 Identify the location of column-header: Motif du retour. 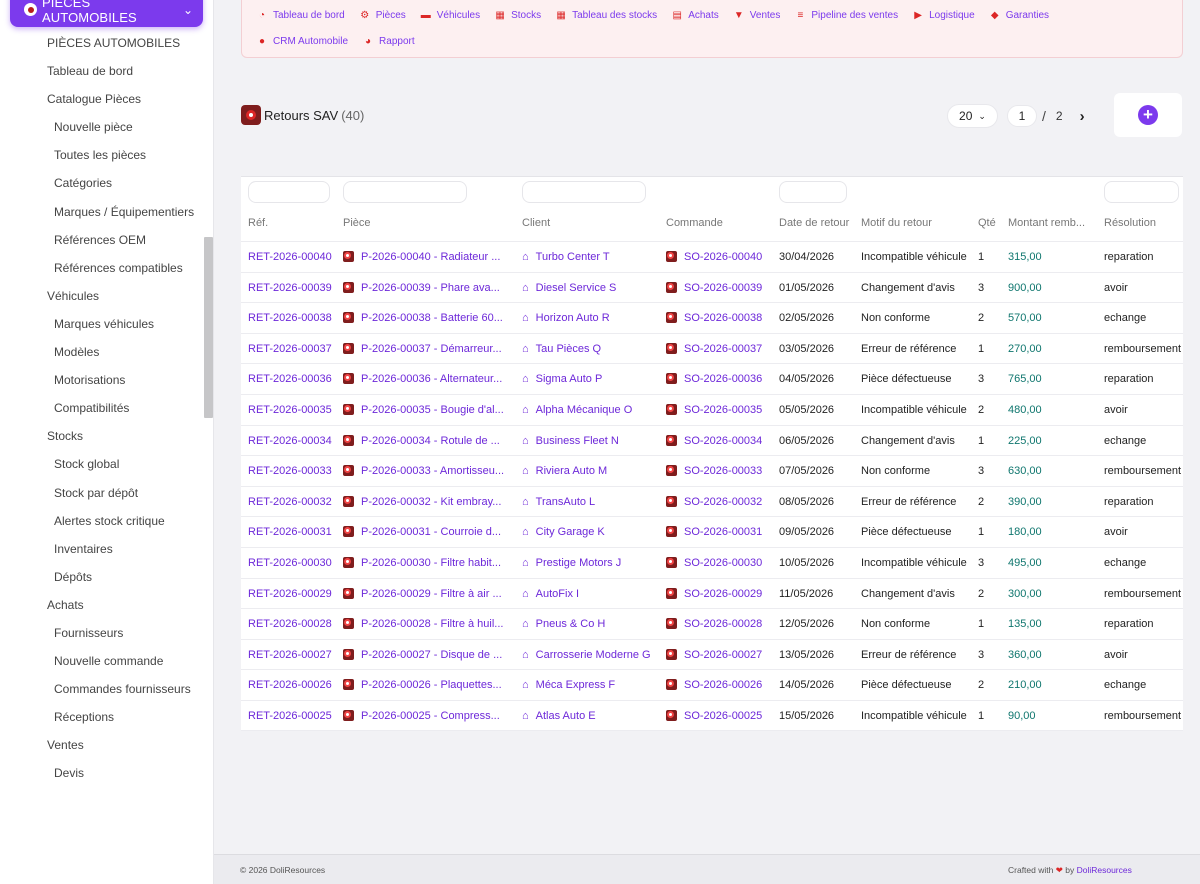
(919, 223).